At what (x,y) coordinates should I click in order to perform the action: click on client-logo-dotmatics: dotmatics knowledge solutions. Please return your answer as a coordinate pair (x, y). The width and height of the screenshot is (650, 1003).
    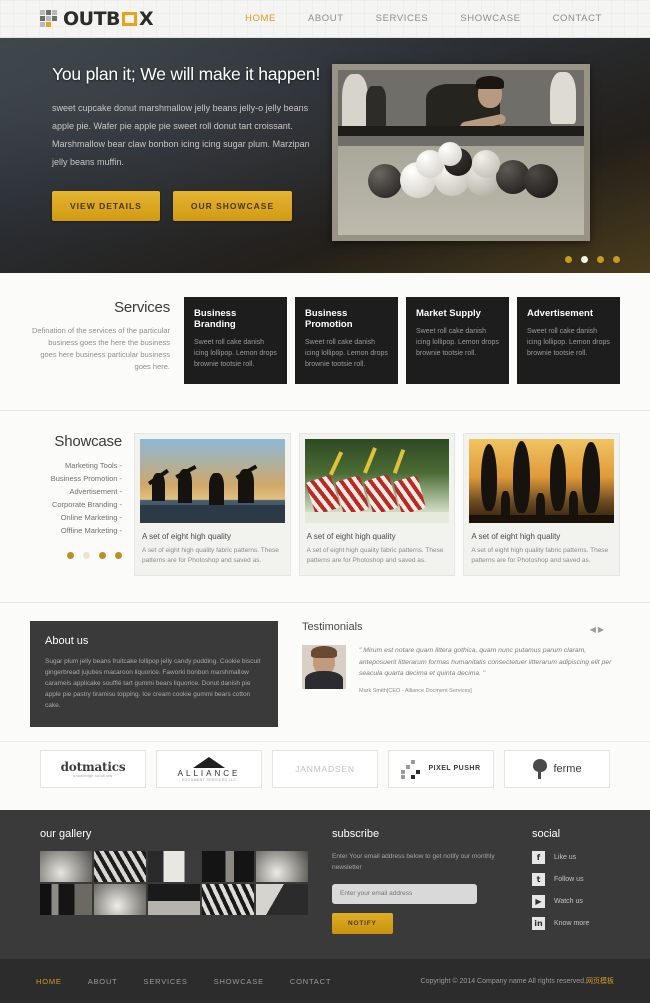
    Looking at the image, I should click on (93, 769).